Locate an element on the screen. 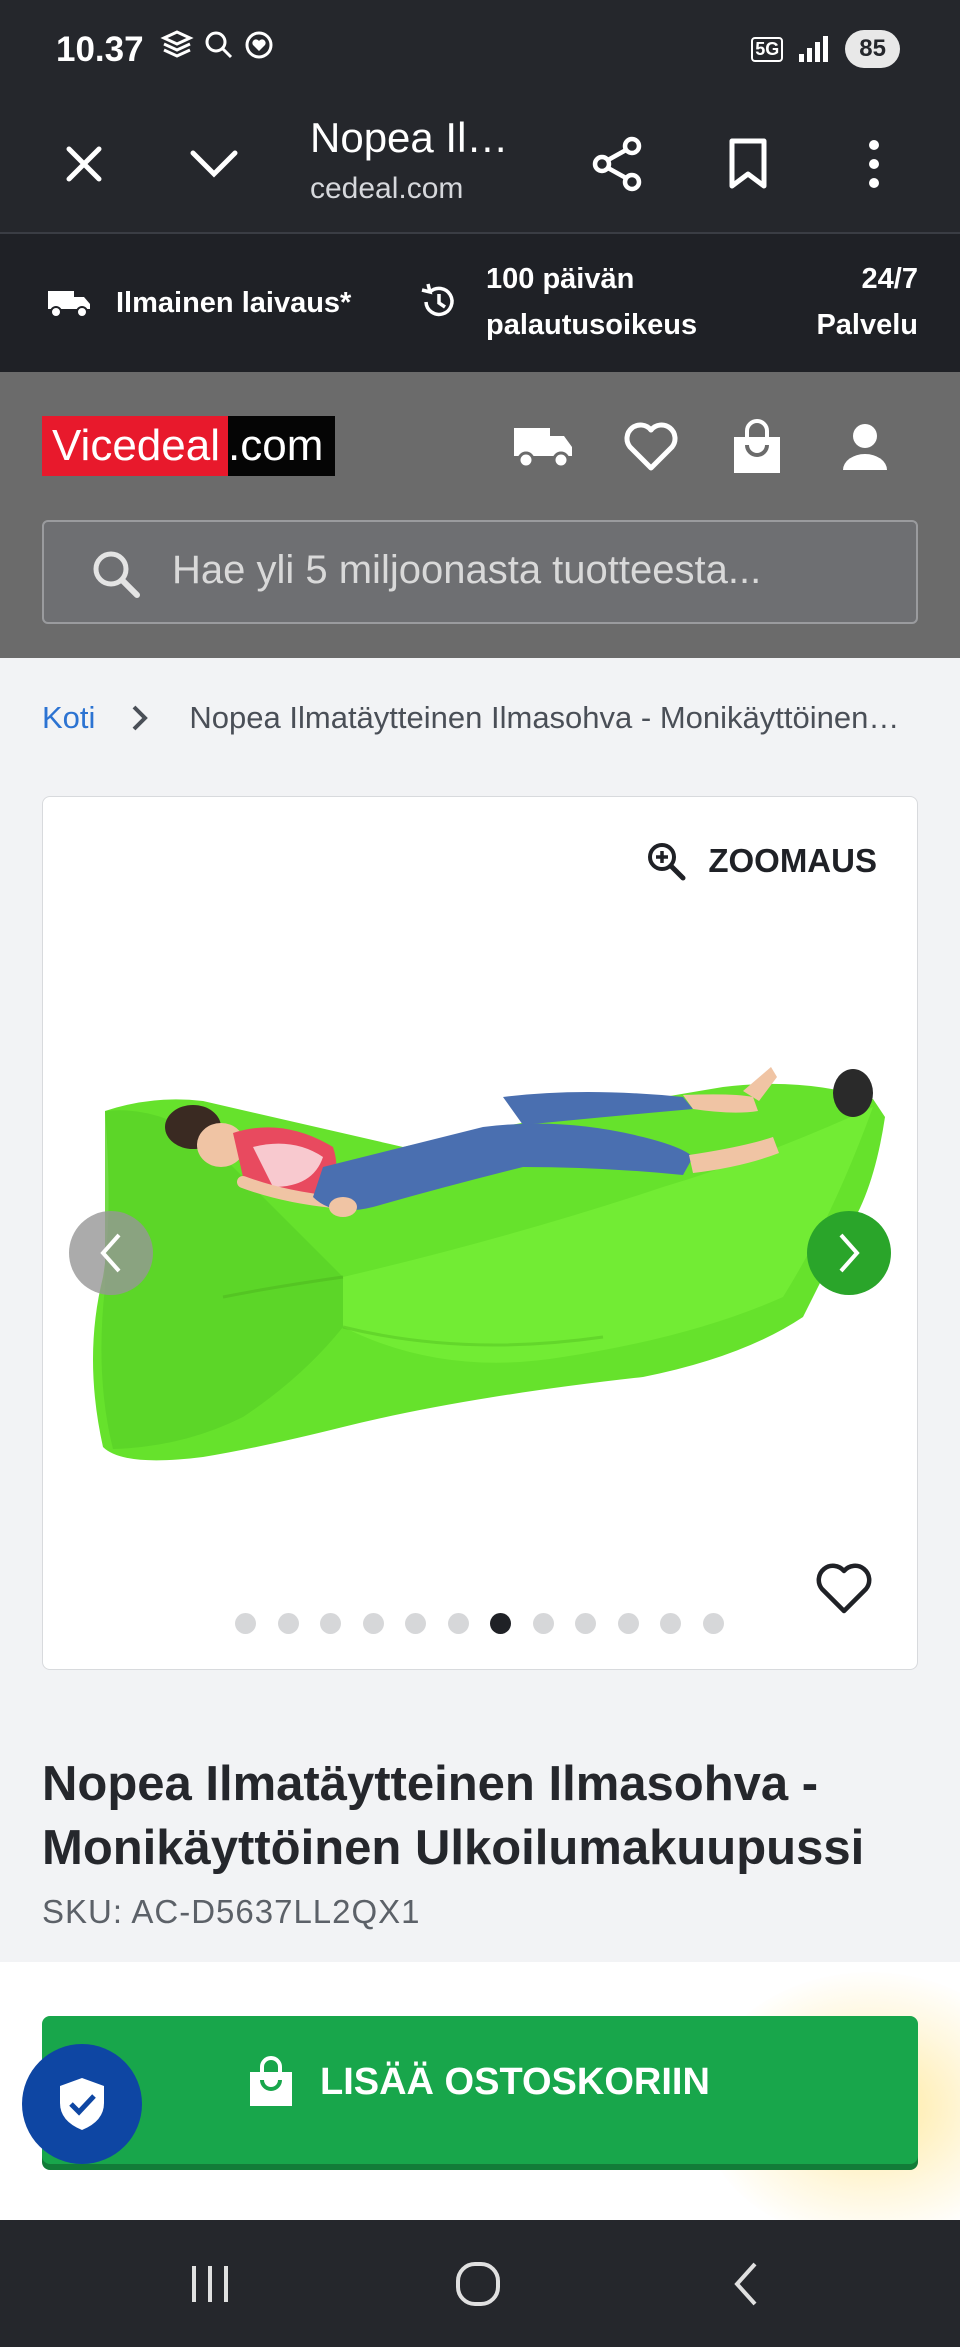 The width and height of the screenshot is (960, 2347). status-notification-icons is located at coordinates (217, 45).